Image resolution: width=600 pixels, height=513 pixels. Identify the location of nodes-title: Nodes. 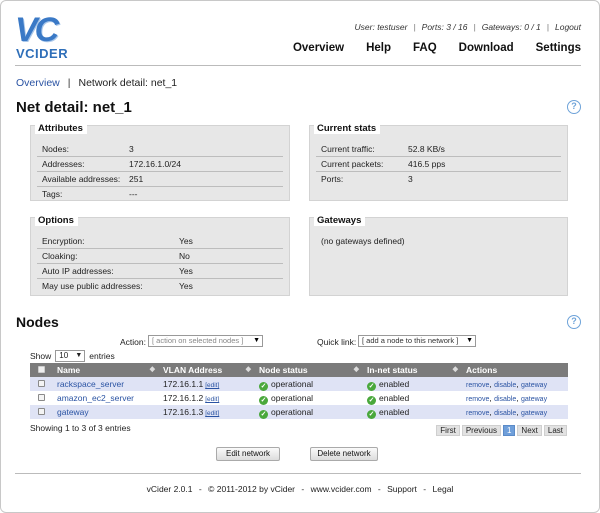
(37, 322).